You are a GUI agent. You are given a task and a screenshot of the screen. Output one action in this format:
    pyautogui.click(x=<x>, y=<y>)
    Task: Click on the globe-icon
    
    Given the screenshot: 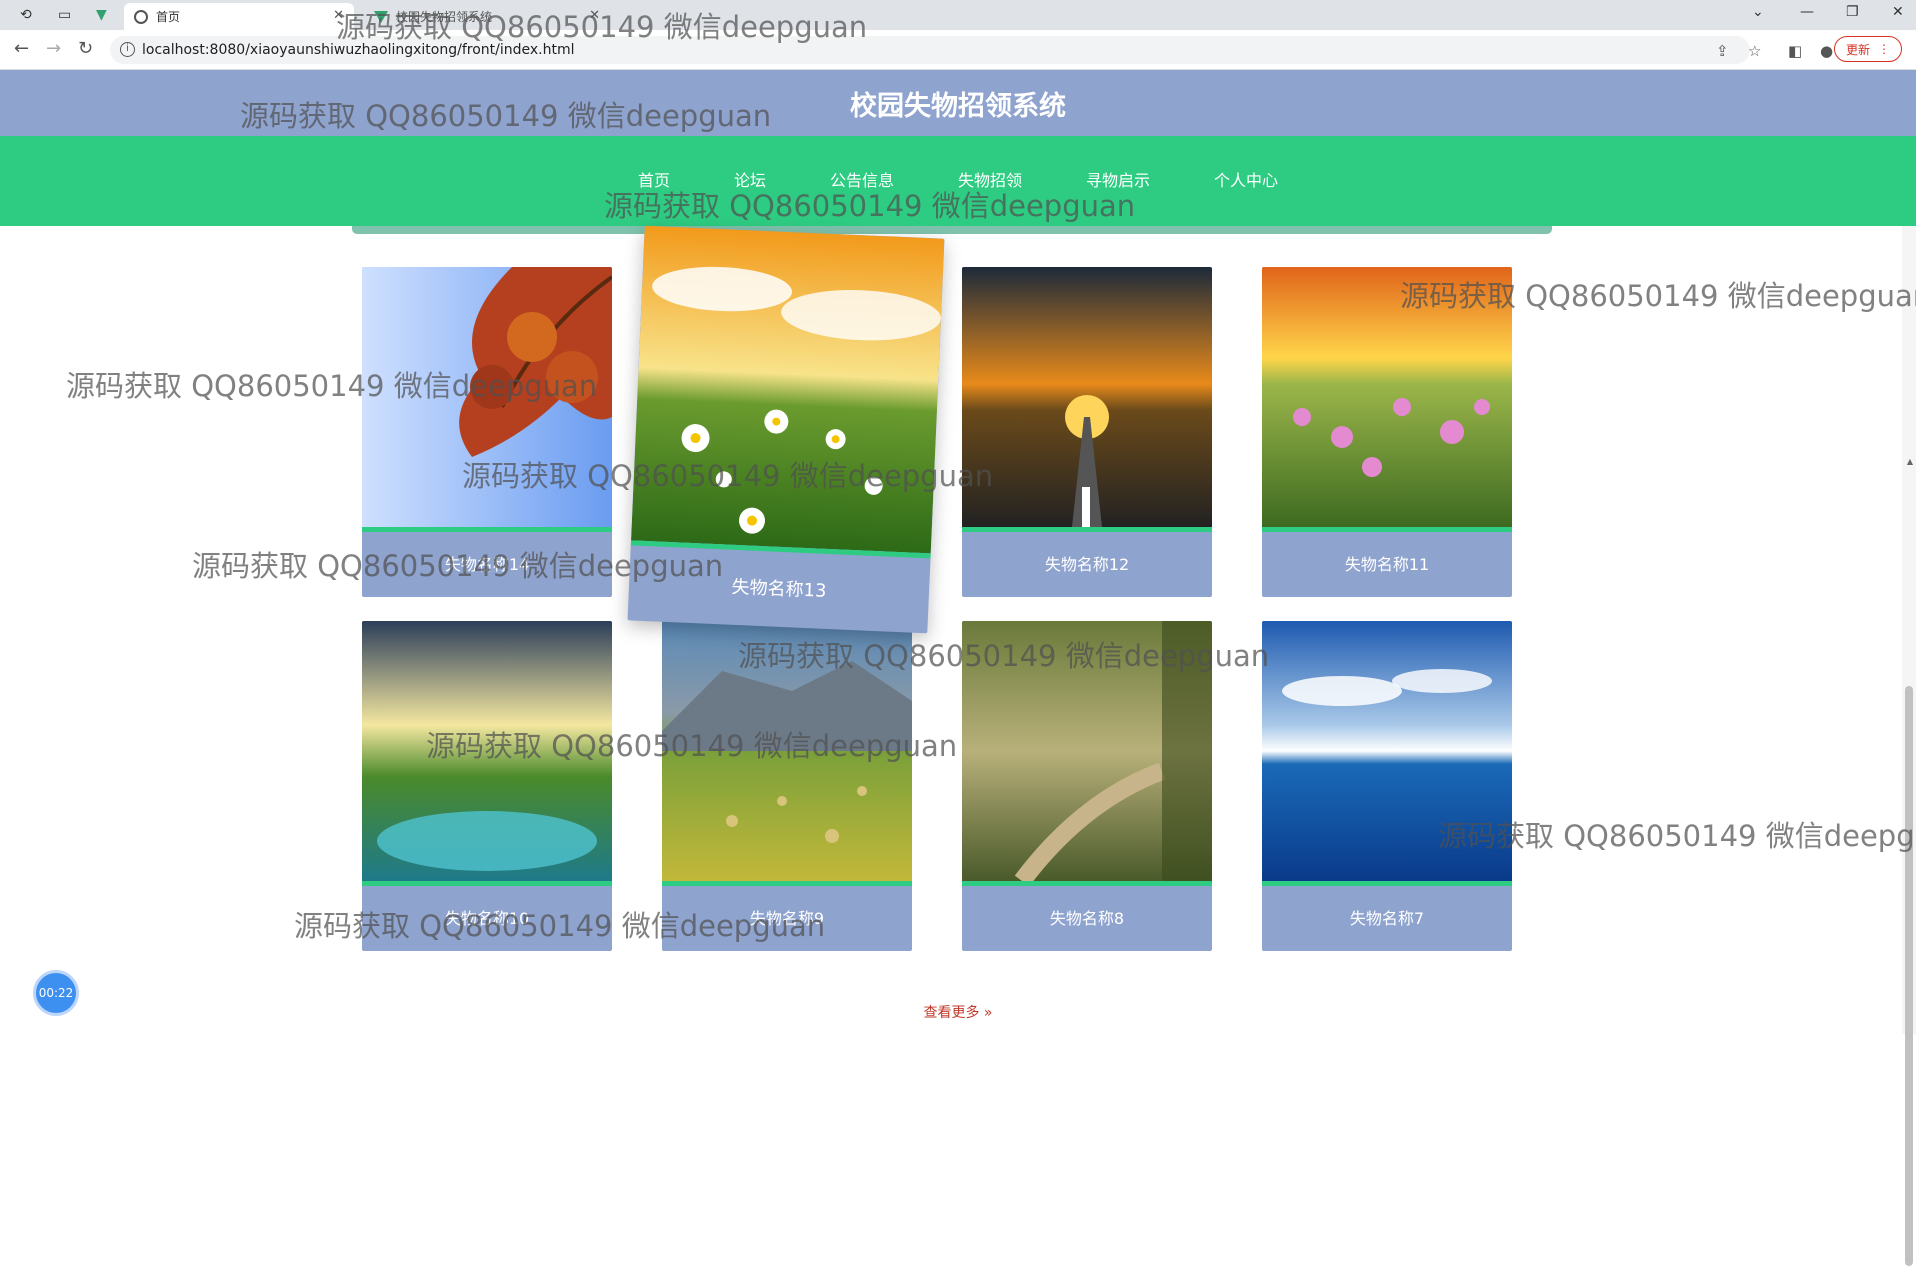 What is the action you would take?
    pyautogui.click(x=141, y=16)
    